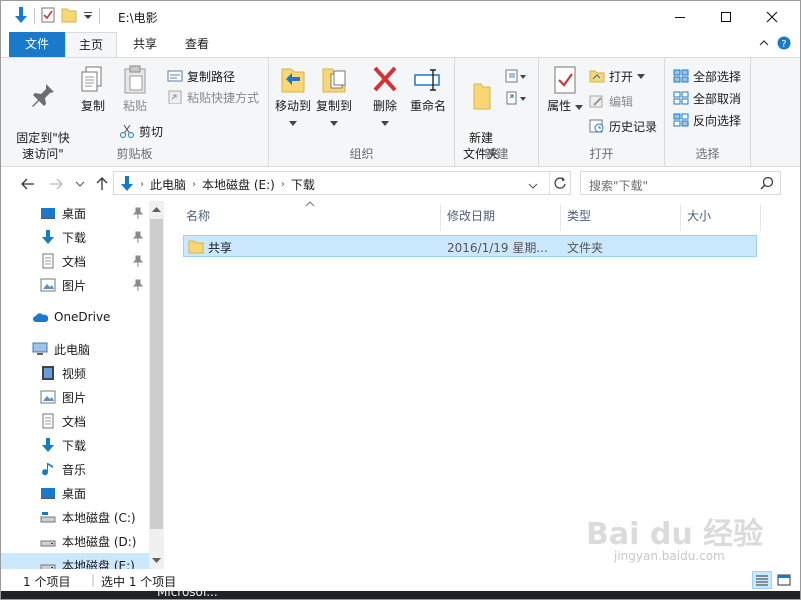  I want to click on desktop-icon, so click(48, 493).